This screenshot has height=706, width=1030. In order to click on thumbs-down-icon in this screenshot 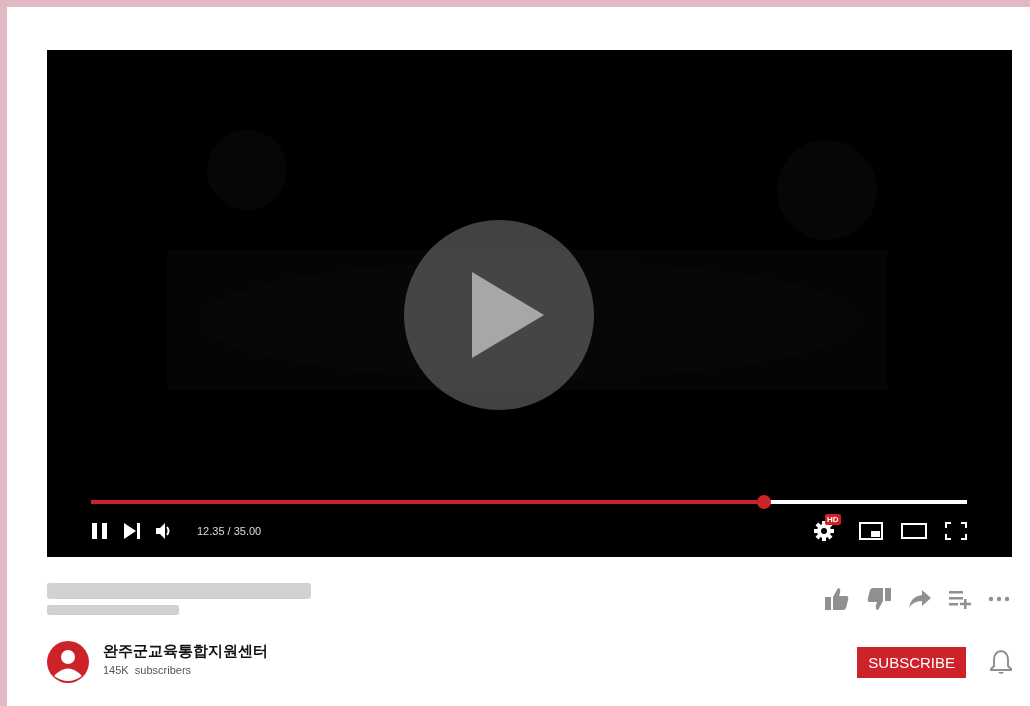, I will do `click(879, 599)`.